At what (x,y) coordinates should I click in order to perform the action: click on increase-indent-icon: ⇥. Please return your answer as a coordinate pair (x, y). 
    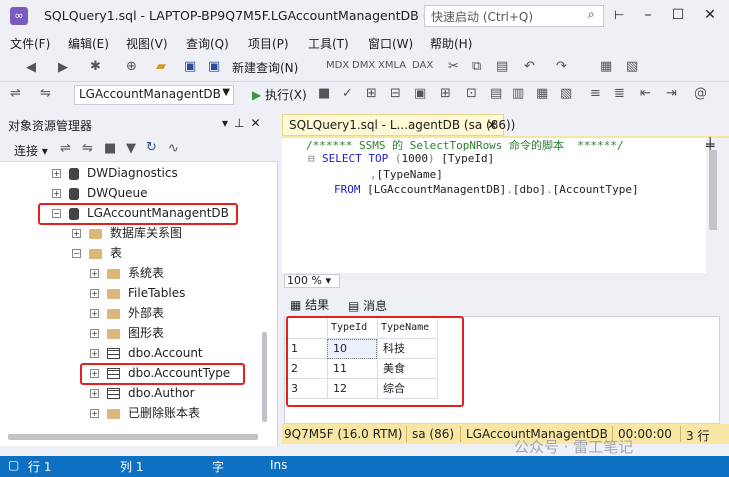
    Looking at the image, I should click on (671, 93).